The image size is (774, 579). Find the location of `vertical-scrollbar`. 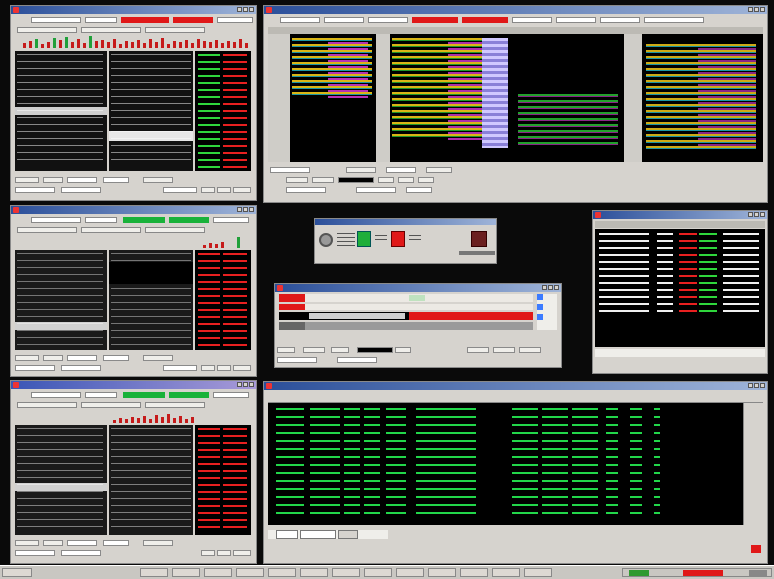

vertical-scrollbar is located at coordinates (753, 464).